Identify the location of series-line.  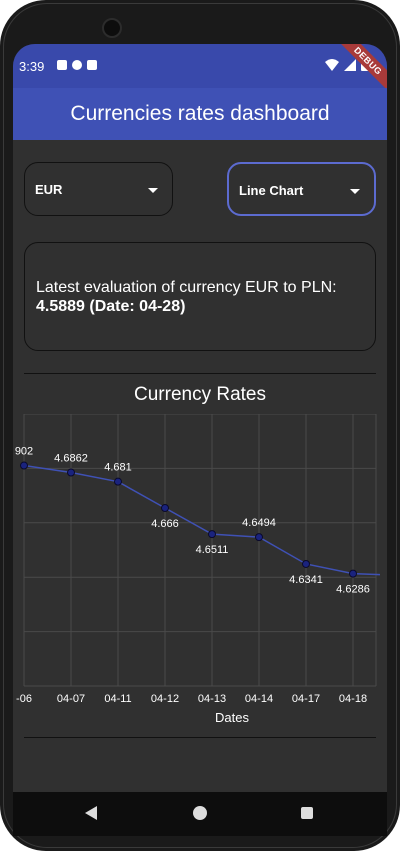
(202, 520).